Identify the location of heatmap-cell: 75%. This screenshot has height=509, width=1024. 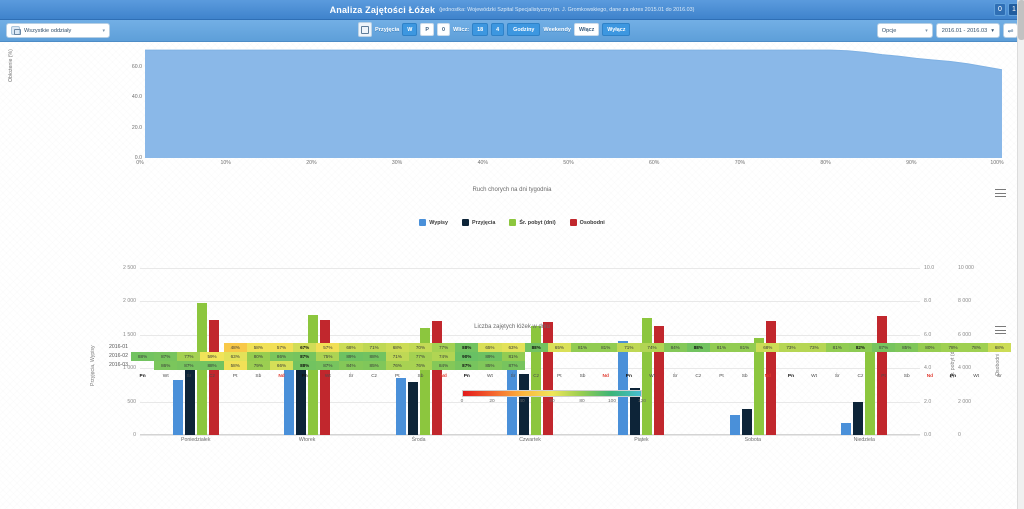
(328, 356).